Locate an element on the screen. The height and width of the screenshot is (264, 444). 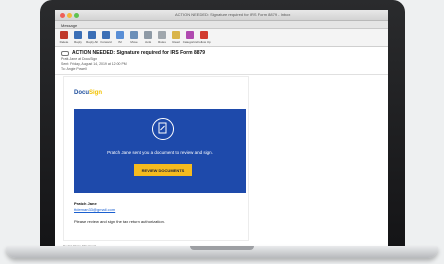
categorize-icon is located at coordinates (190, 35).